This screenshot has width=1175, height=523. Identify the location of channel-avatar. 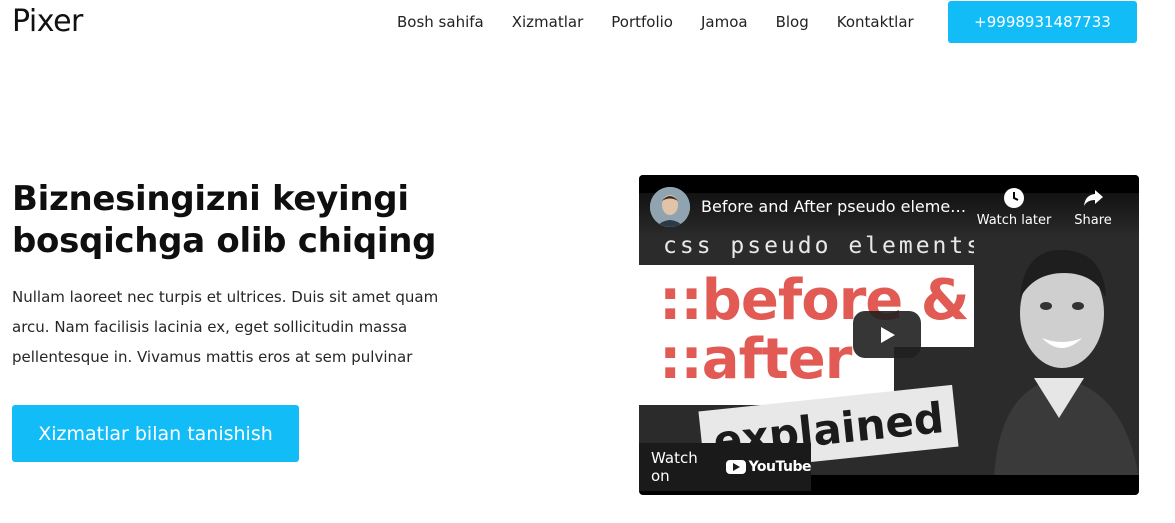
(670, 207).